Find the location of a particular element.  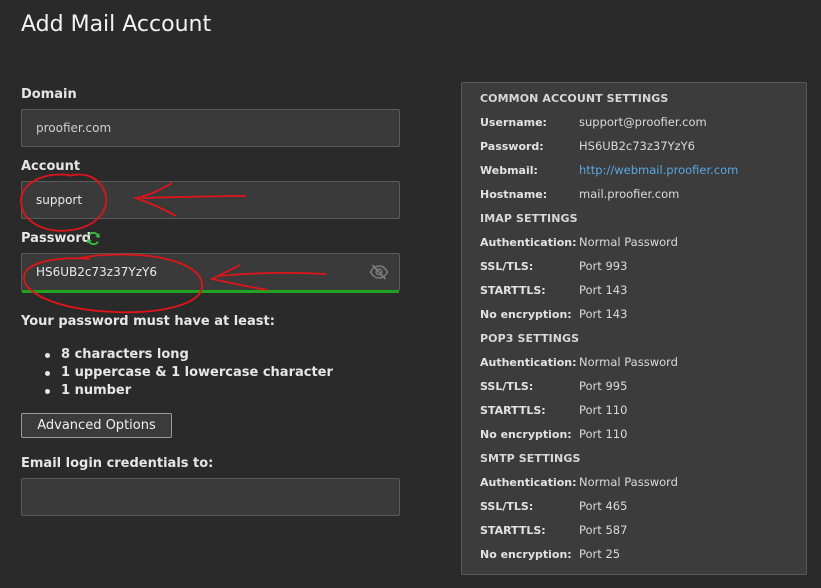

domain-label: Domain is located at coordinates (49, 94).